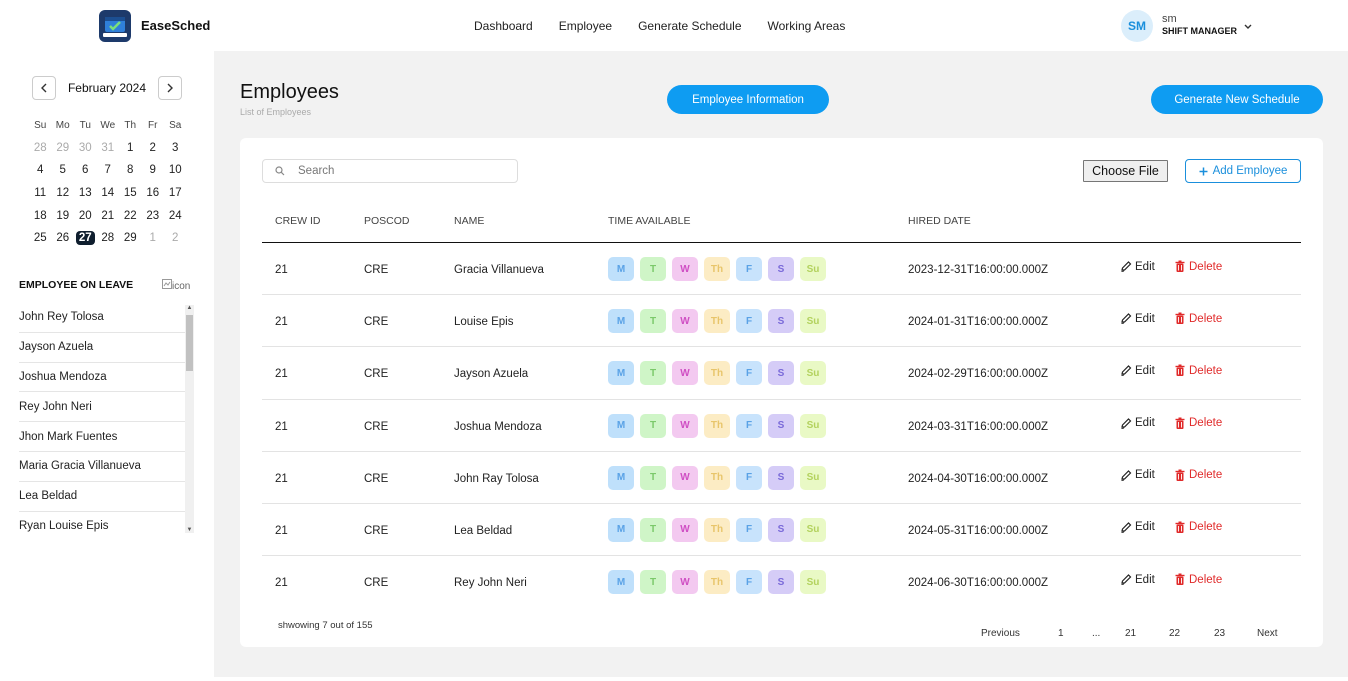 Image resolution: width=1348 pixels, height=681 pixels. Describe the element at coordinates (130, 193) in the screenshot. I see `calendar-day: 15` at that location.